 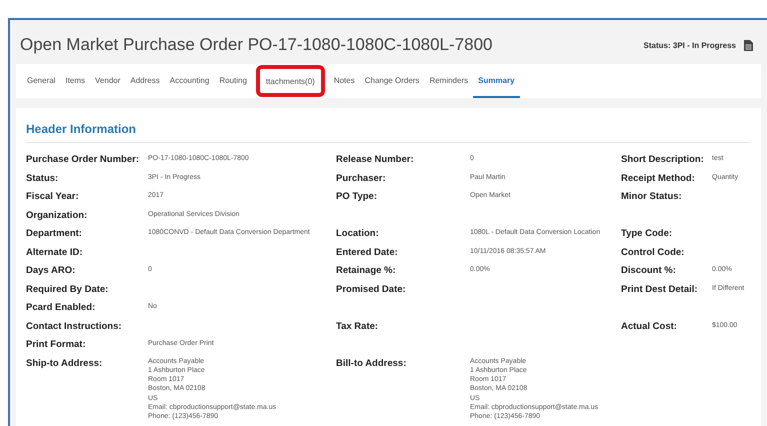 What do you see at coordinates (43, 178) in the screenshot?
I see `field-label: Status:` at bounding box center [43, 178].